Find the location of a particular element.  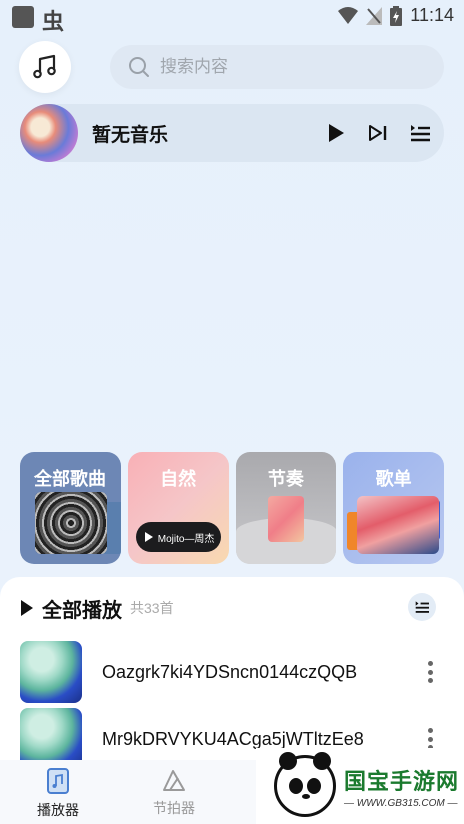

nav-label: 节拍器 is located at coordinates (174, 808).